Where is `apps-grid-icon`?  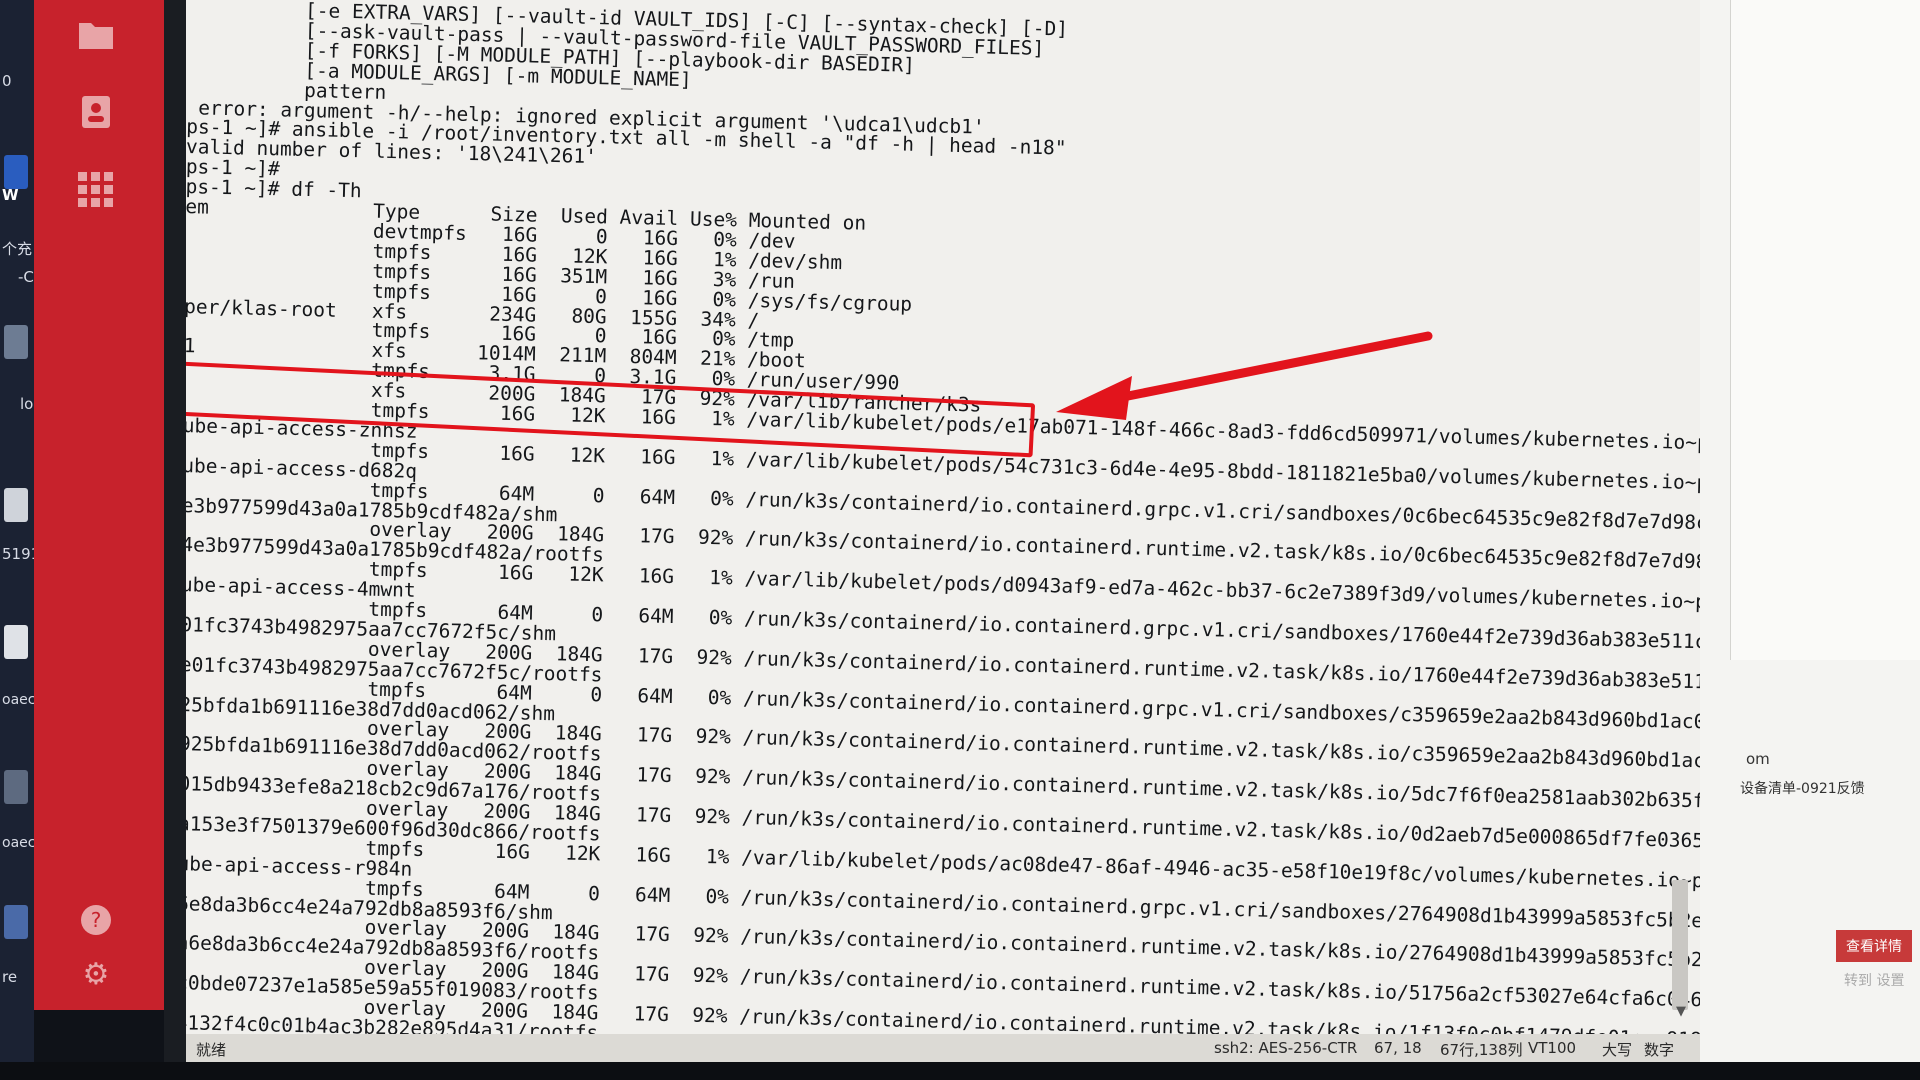
apps-grid-icon is located at coordinates (96, 190).